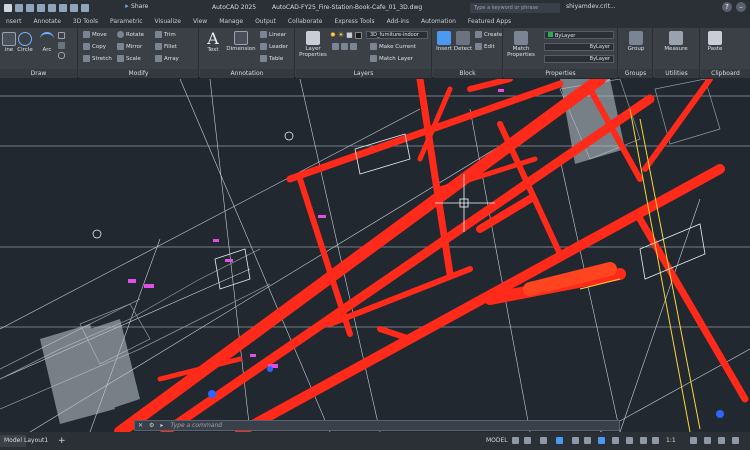  I want to click on match-layer-button: Match Layer, so click(391, 58).